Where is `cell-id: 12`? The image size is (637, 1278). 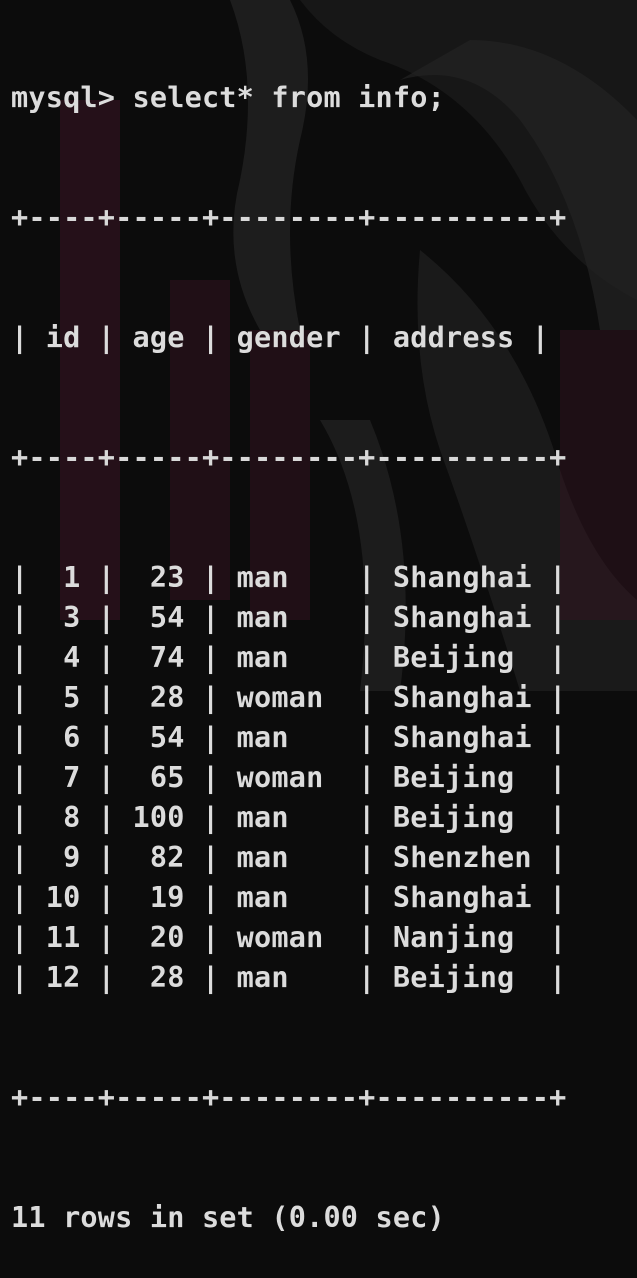
cell-id: 12 is located at coordinates (63, 977).